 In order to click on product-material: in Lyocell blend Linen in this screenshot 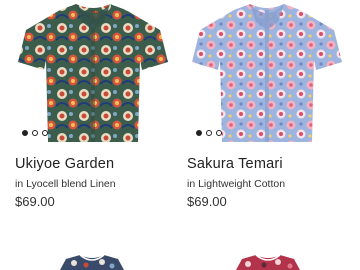, I will do `click(65, 184)`.